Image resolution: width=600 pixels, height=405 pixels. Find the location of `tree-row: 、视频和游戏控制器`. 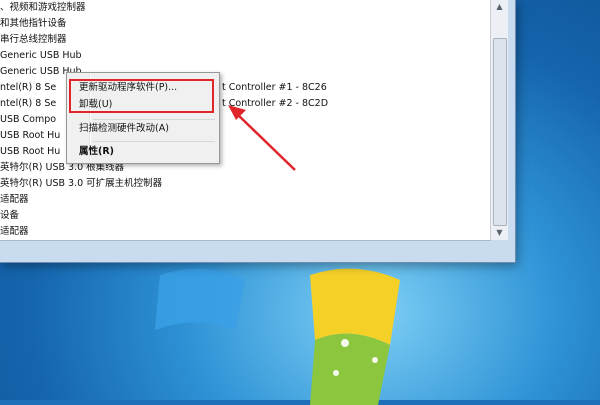

tree-row: 、视频和游戏控制器 is located at coordinates (43, 8).